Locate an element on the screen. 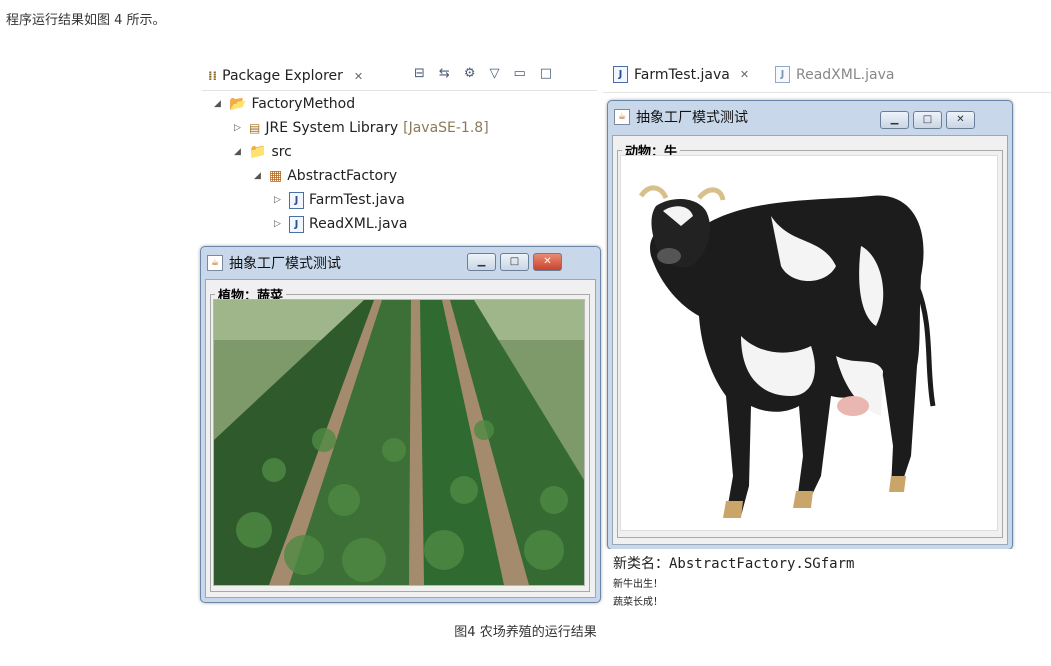  source-folder-icon: 📁 is located at coordinates (258, 152).